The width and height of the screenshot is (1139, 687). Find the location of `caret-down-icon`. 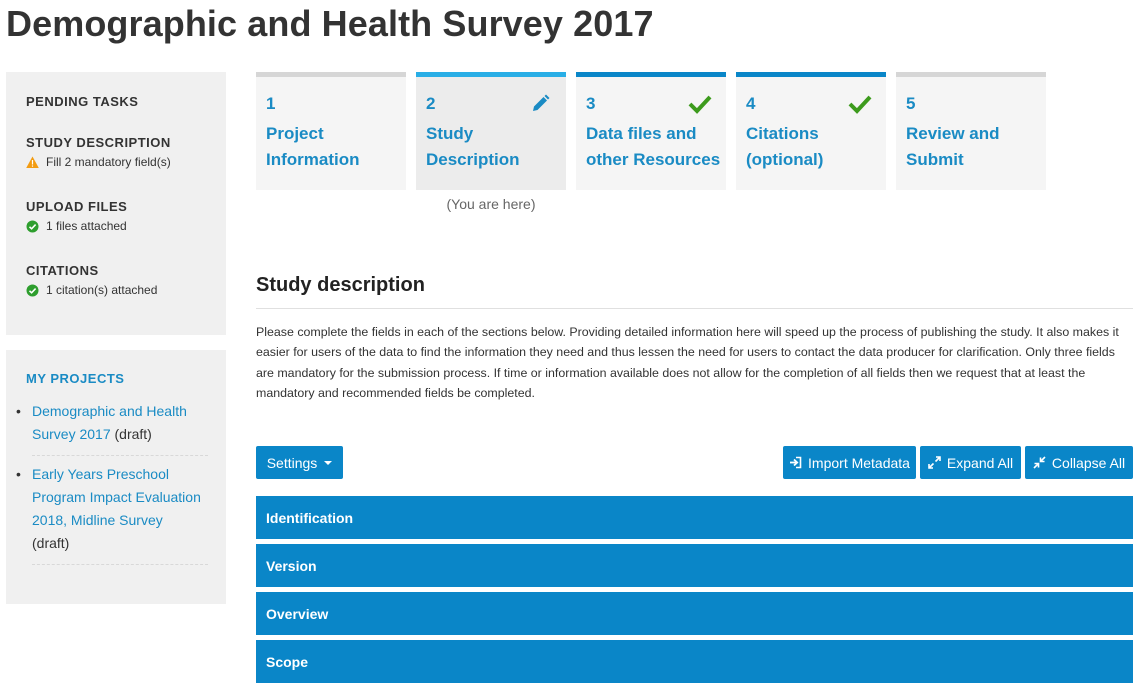

caret-down-icon is located at coordinates (328, 462).